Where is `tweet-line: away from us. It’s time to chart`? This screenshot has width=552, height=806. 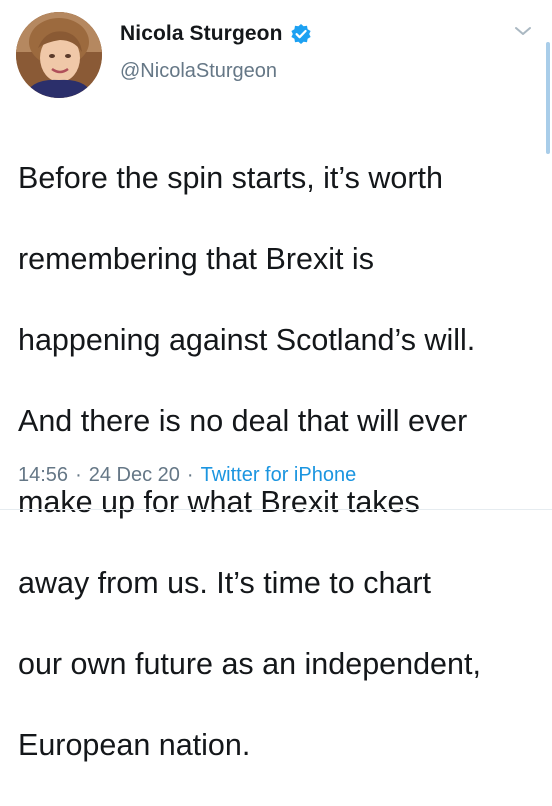 tweet-line: away from us. It’s time to chart is located at coordinates (225, 582).